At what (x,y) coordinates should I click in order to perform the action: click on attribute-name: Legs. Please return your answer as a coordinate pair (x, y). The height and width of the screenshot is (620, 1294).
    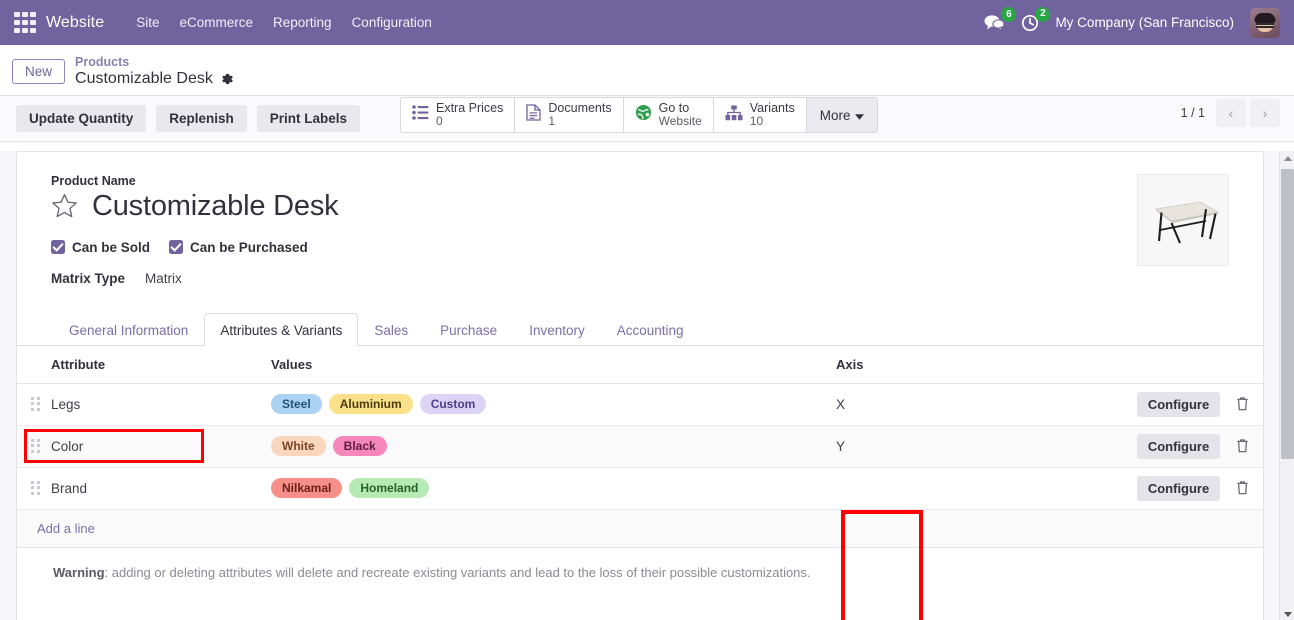
    Looking at the image, I should click on (161, 404).